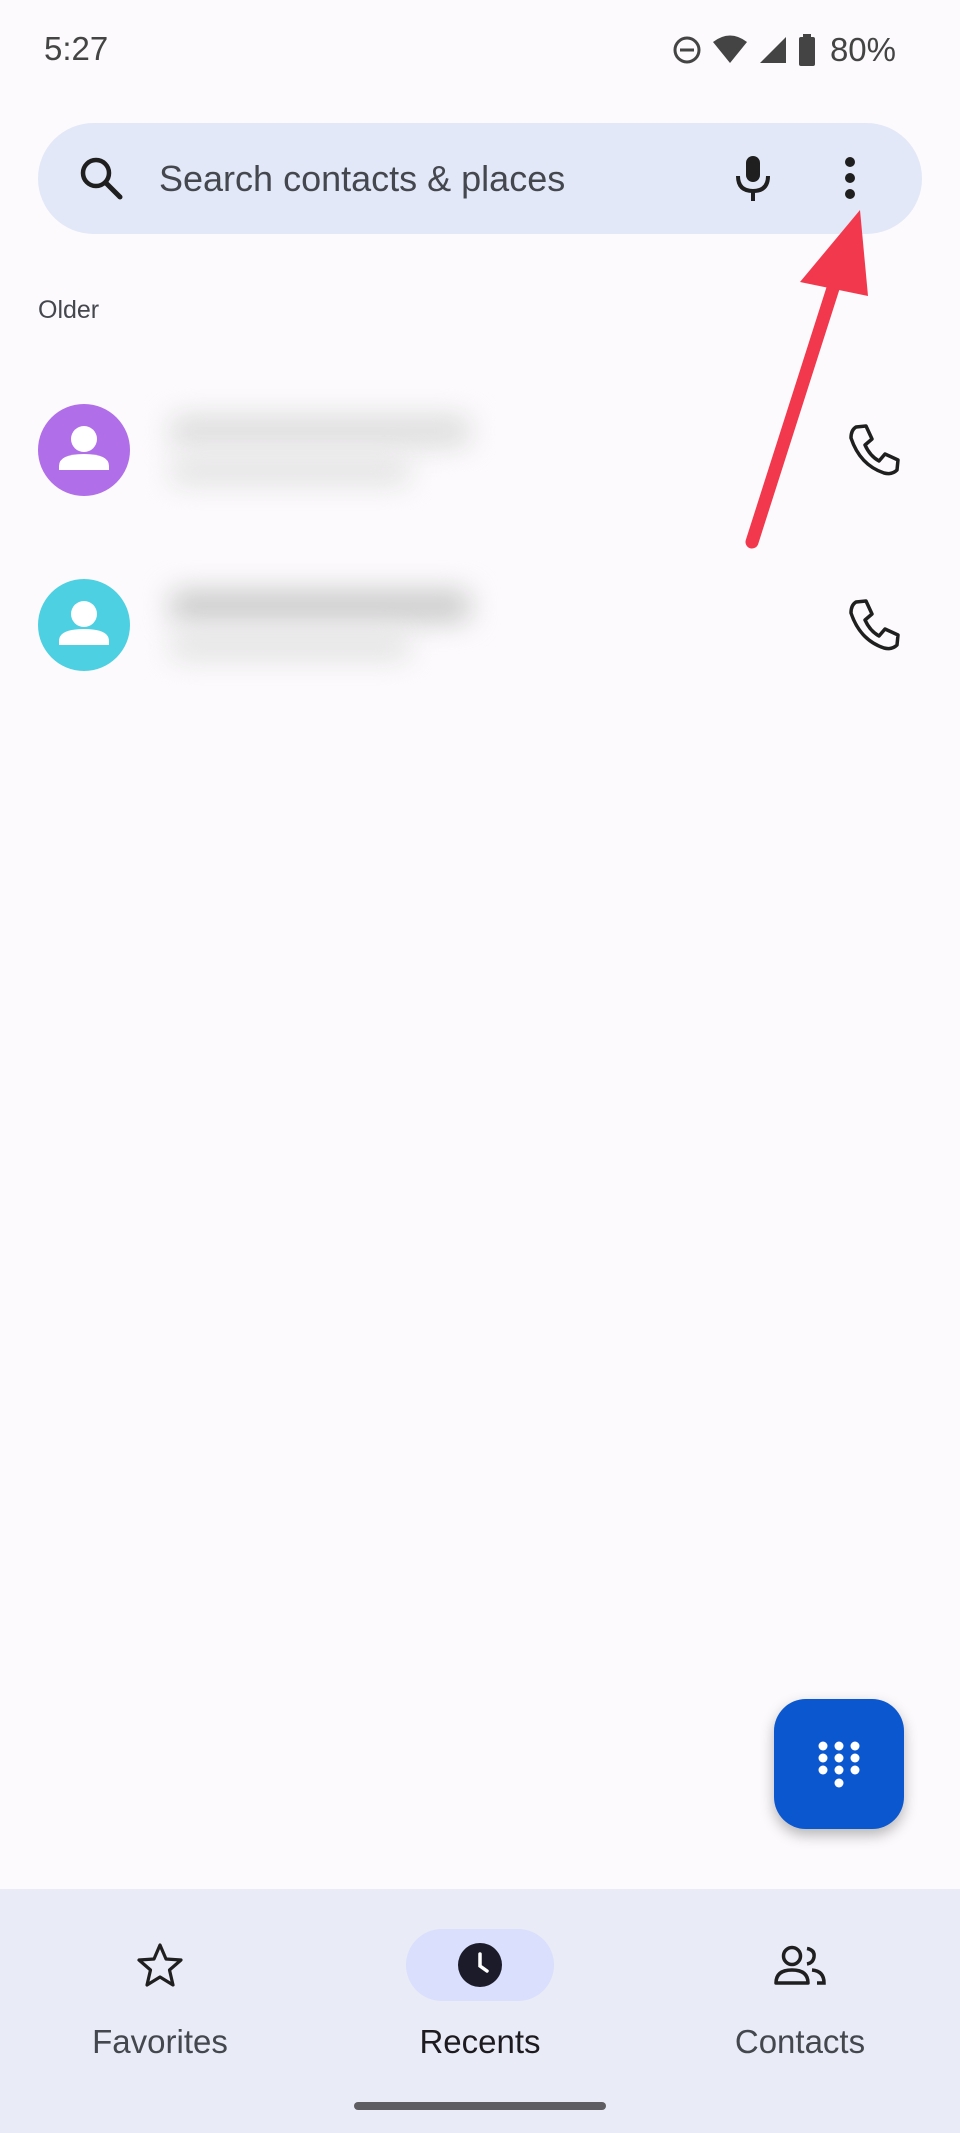 Image resolution: width=960 pixels, height=2133 pixels. I want to click on dialpad-icon, so click(839, 1764).